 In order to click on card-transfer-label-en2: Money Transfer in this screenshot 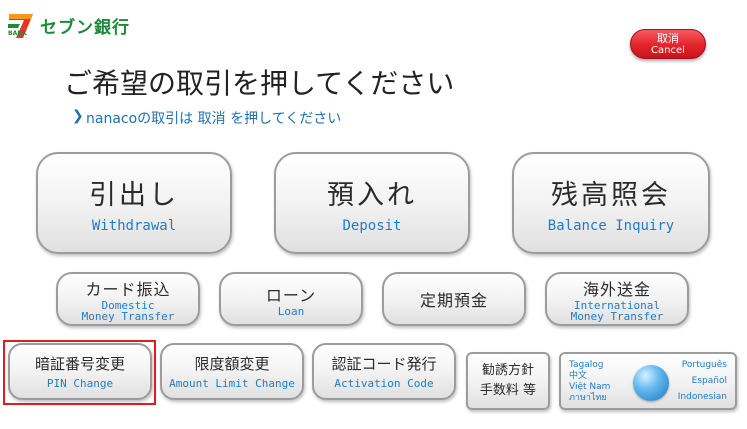, I will do `click(128, 316)`.